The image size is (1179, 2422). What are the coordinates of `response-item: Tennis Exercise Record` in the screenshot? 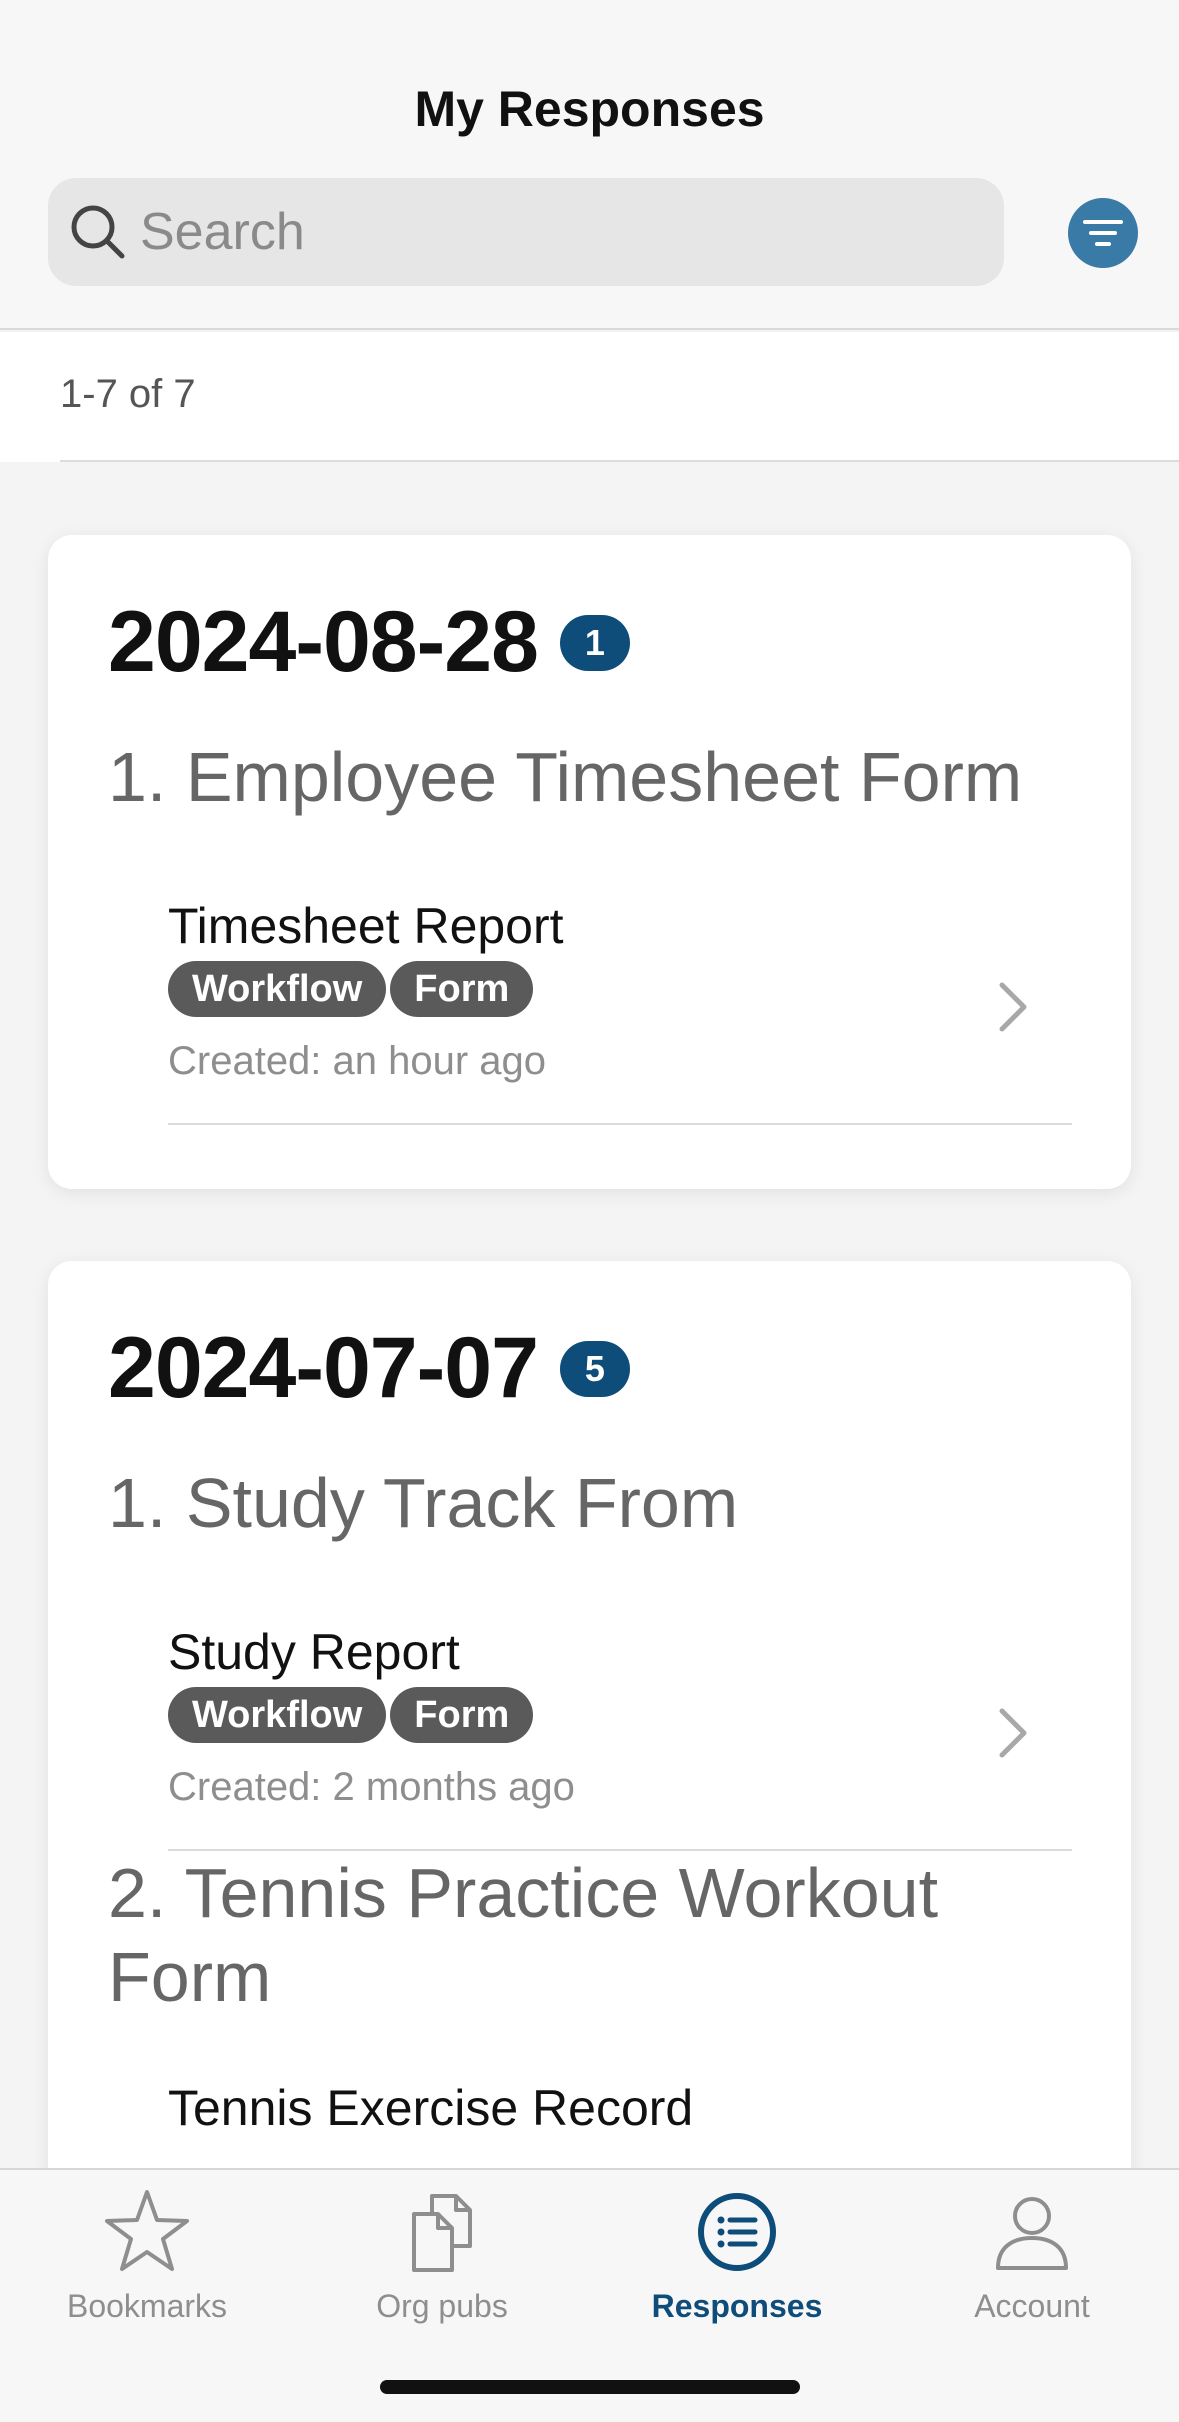 It's located at (620, 2123).